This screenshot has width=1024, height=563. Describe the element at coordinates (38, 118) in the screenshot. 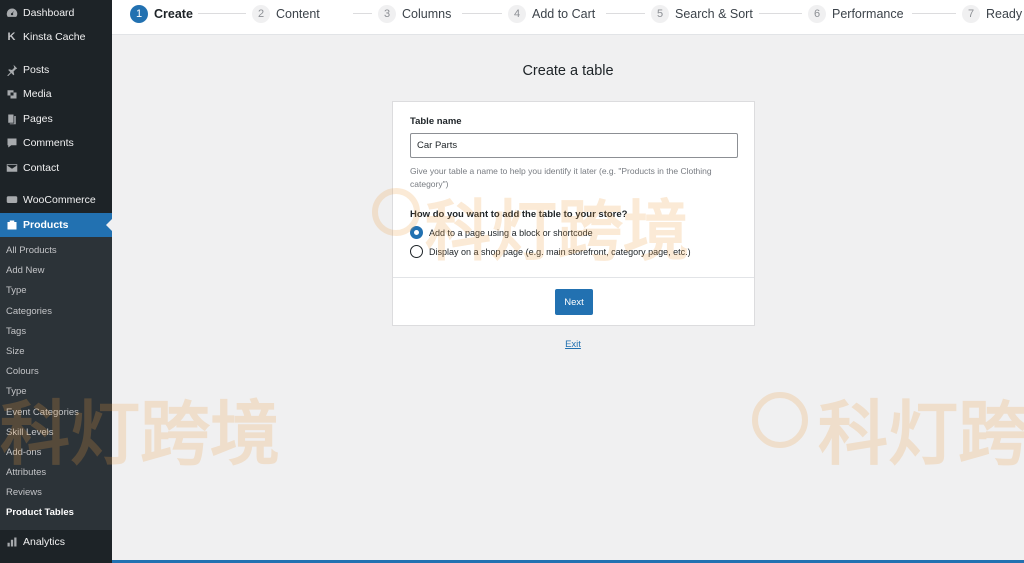

I see `sidebar-item-label: Pages` at that location.